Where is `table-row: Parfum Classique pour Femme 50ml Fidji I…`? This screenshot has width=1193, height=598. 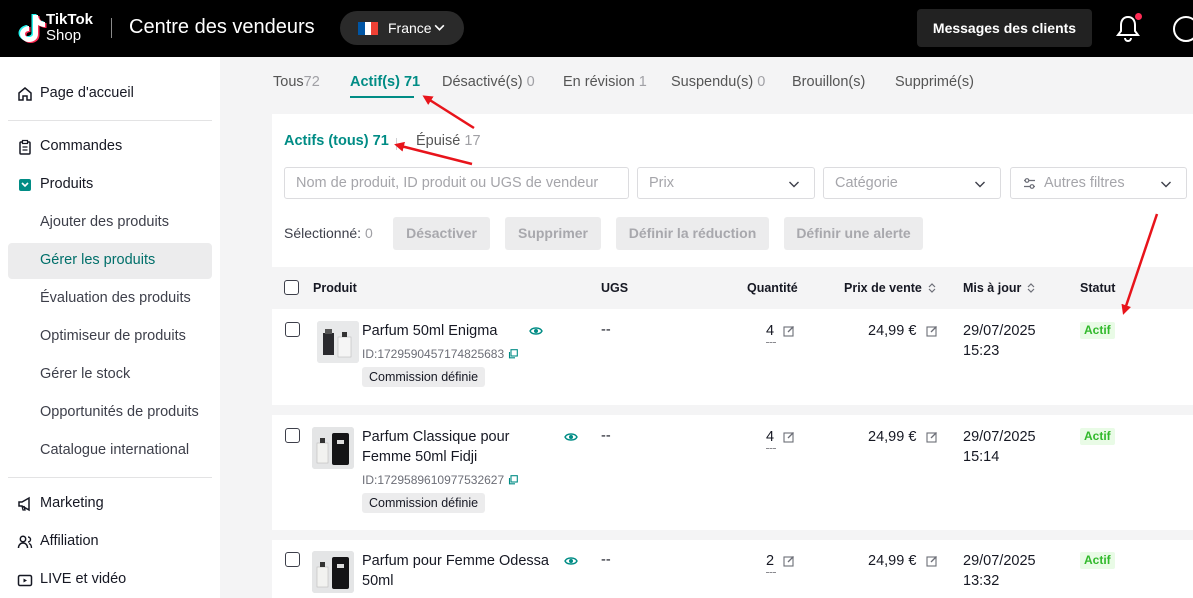
table-row: Parfum Classique pour Femme 50ml Fidji I… is located at coordinates (732, 472).